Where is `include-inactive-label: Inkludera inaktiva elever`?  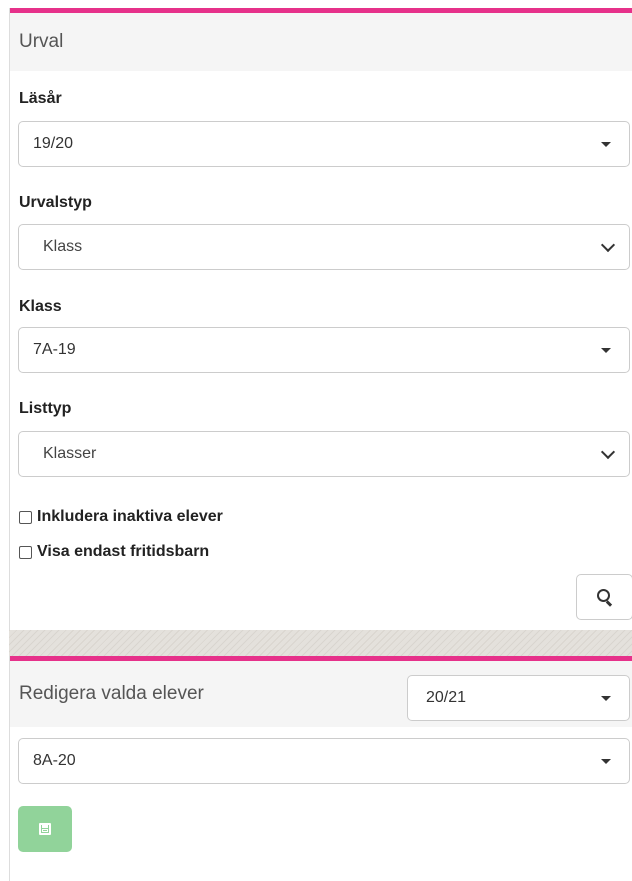
include-inactive-label: Inkludera inaktiva elever is located at coordinates (130, 516).